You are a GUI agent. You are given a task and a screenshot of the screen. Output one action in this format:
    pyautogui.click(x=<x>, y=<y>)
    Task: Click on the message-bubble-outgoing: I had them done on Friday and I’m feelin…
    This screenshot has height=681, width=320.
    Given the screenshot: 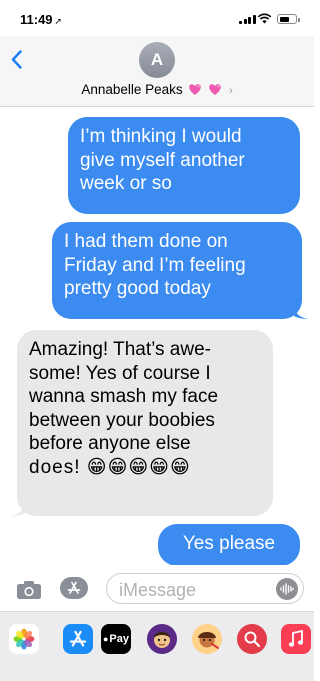 What is the action you would take?
    pyautogui.click(x=180, y=270)
    